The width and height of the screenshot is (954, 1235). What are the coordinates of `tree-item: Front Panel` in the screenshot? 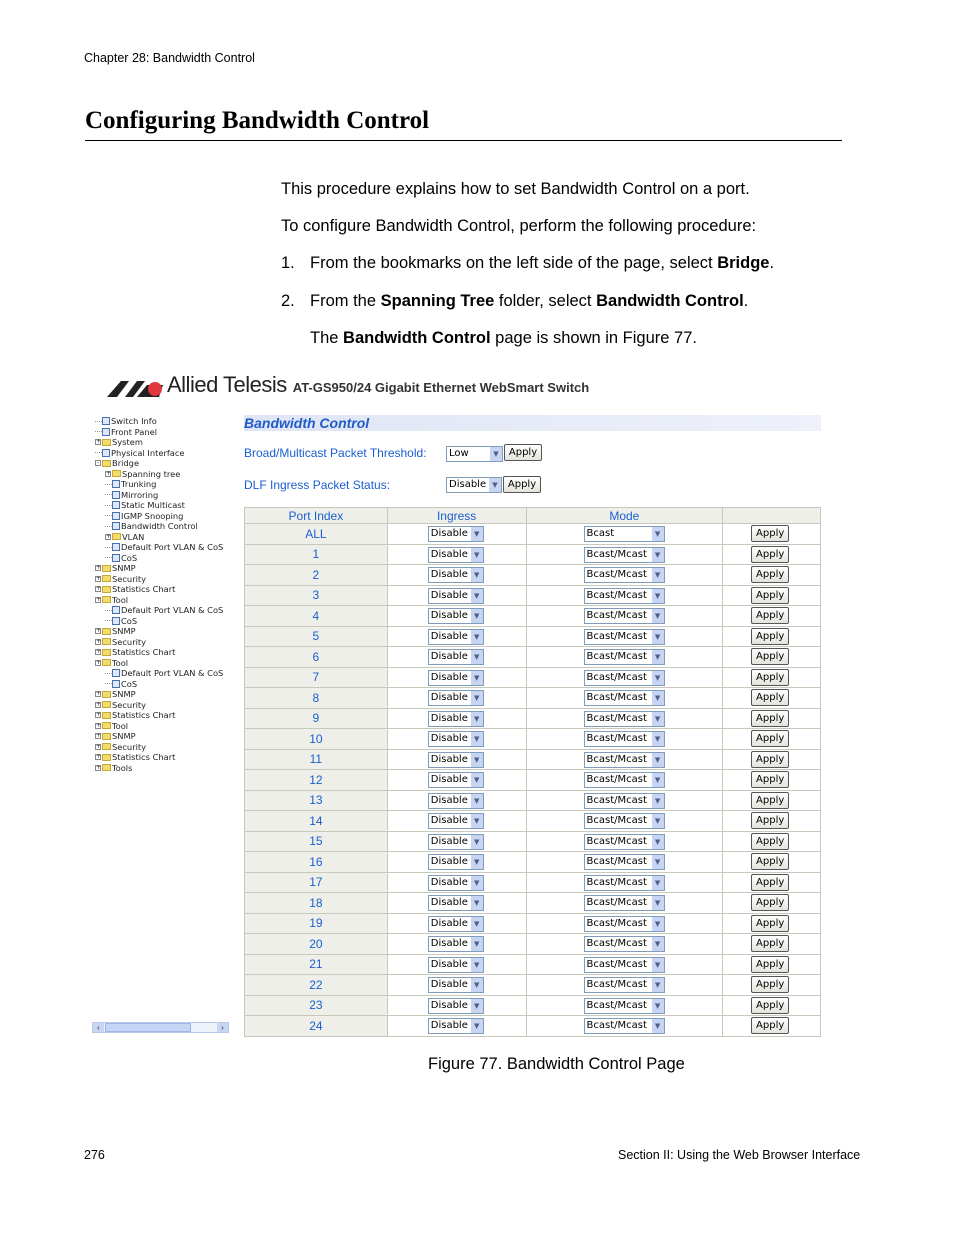 It's located at (163, 432).